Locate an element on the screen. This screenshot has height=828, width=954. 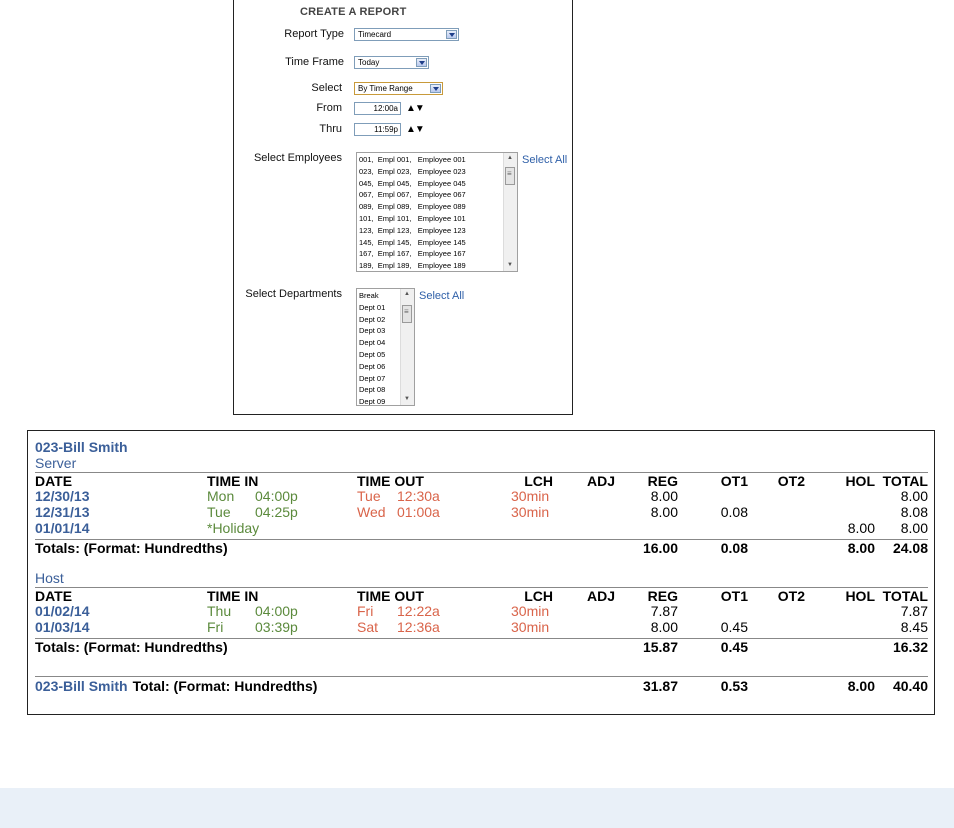
table-row: 01/01/14 *Holiday 8.00 8.00 is located at coordinates (481, 528).